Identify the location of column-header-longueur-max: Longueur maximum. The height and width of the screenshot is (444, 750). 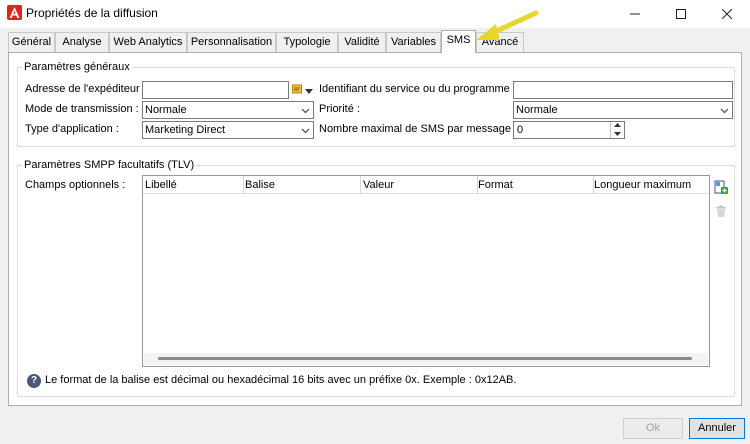
(642, 185).